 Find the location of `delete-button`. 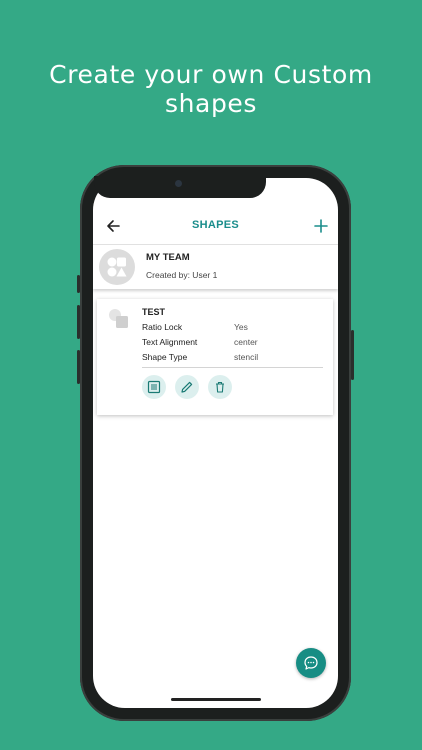

delete-button is located at coordinates (220, 387).